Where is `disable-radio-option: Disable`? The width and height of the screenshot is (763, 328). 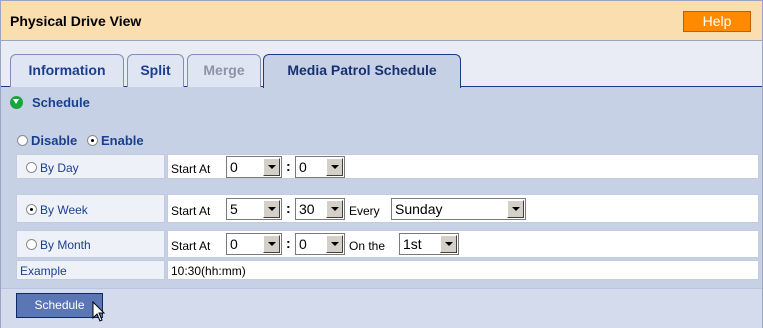
disable-radio-option: Disable is located at coordinates (47, 140).